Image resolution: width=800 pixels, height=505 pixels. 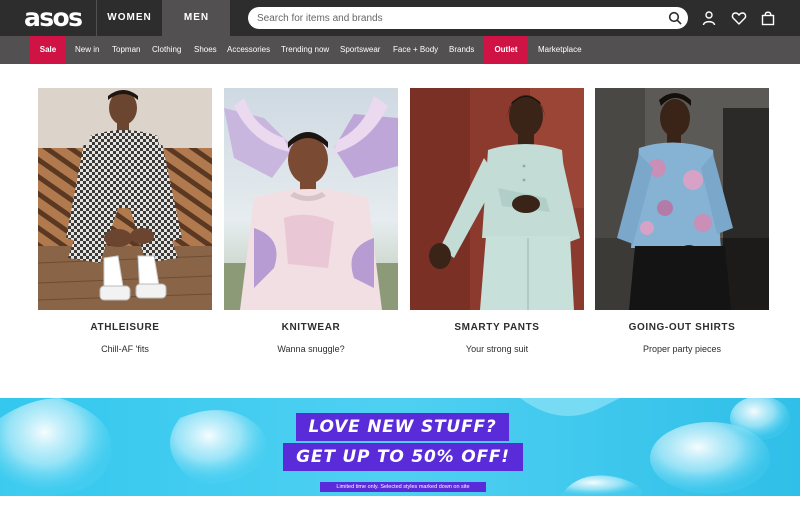 I want to click on smarty-pants-image, so click(x=497, y=199).